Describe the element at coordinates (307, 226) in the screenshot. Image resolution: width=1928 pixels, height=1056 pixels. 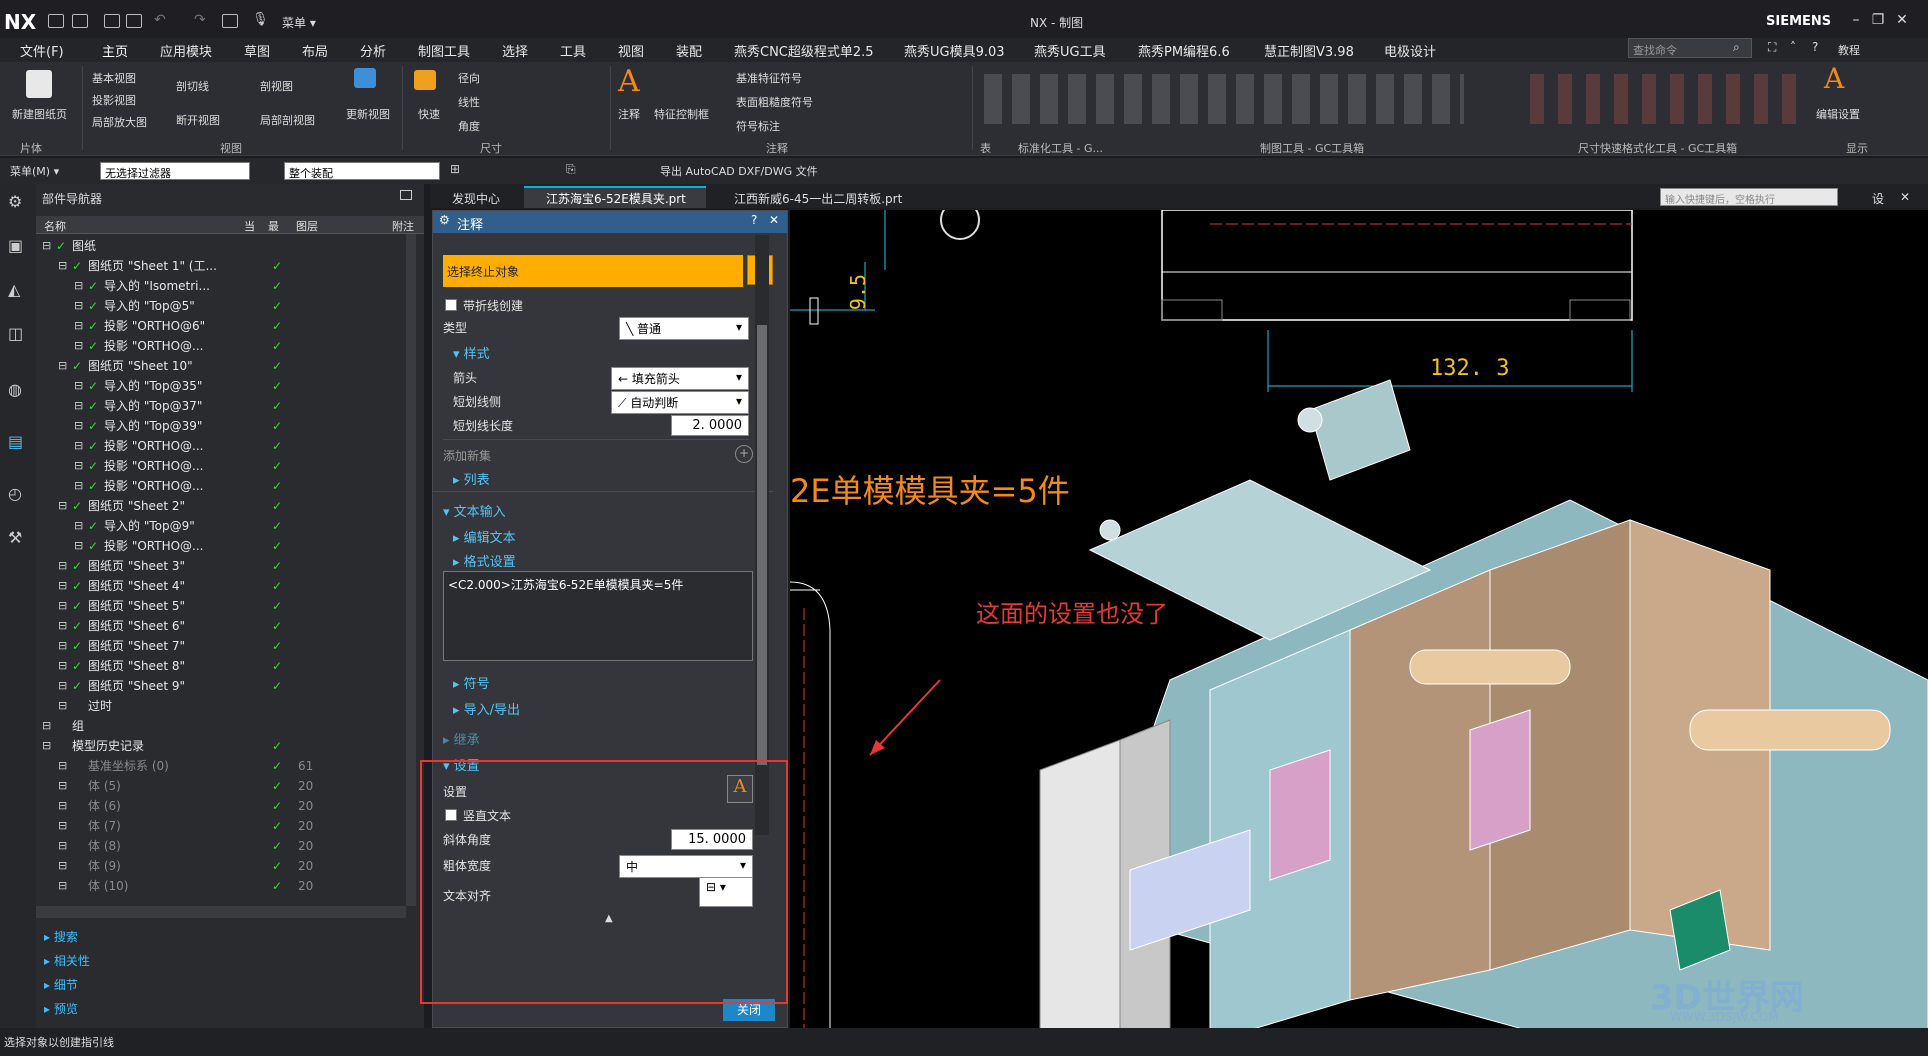
I see `col-layer: 图层` at that location.